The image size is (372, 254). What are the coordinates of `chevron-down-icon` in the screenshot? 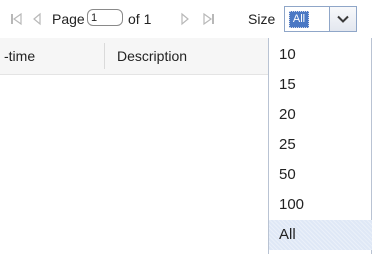 It's located at (343, 19).